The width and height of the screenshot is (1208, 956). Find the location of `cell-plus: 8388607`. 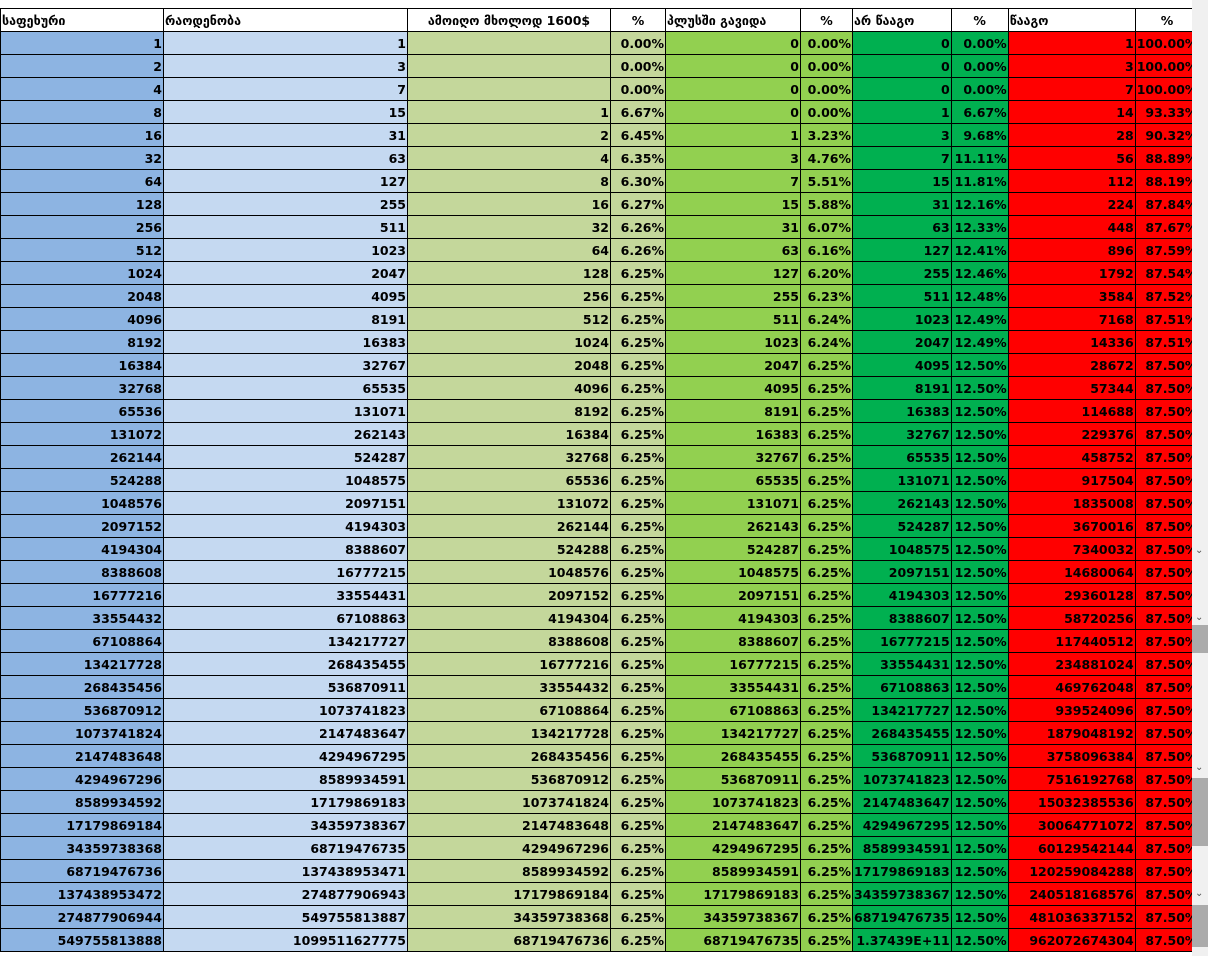

cell-plus: 8388607 is located at coordinates (733, 641).